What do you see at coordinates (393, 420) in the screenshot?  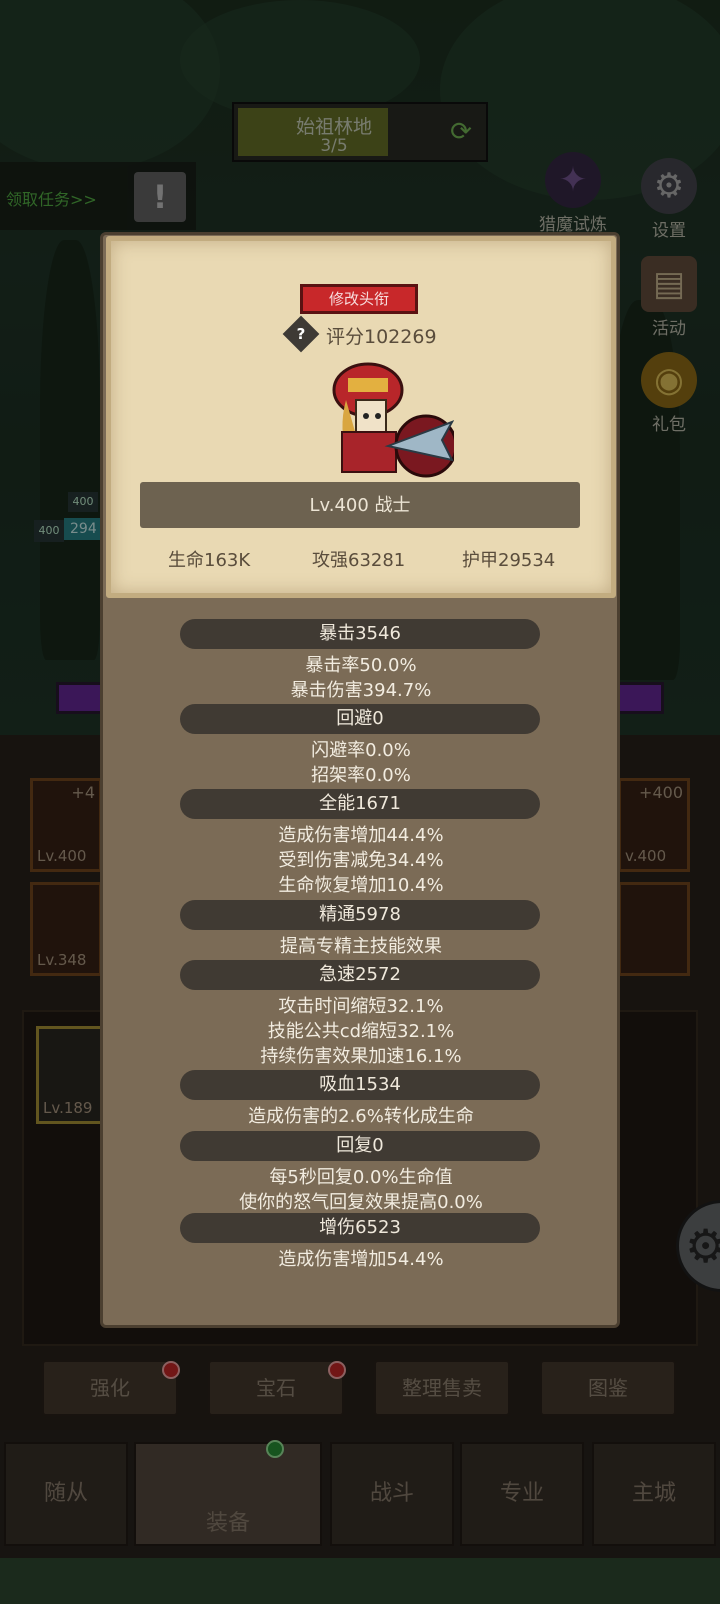 I see `warrior-portrait` at bounding box center [393, 420].